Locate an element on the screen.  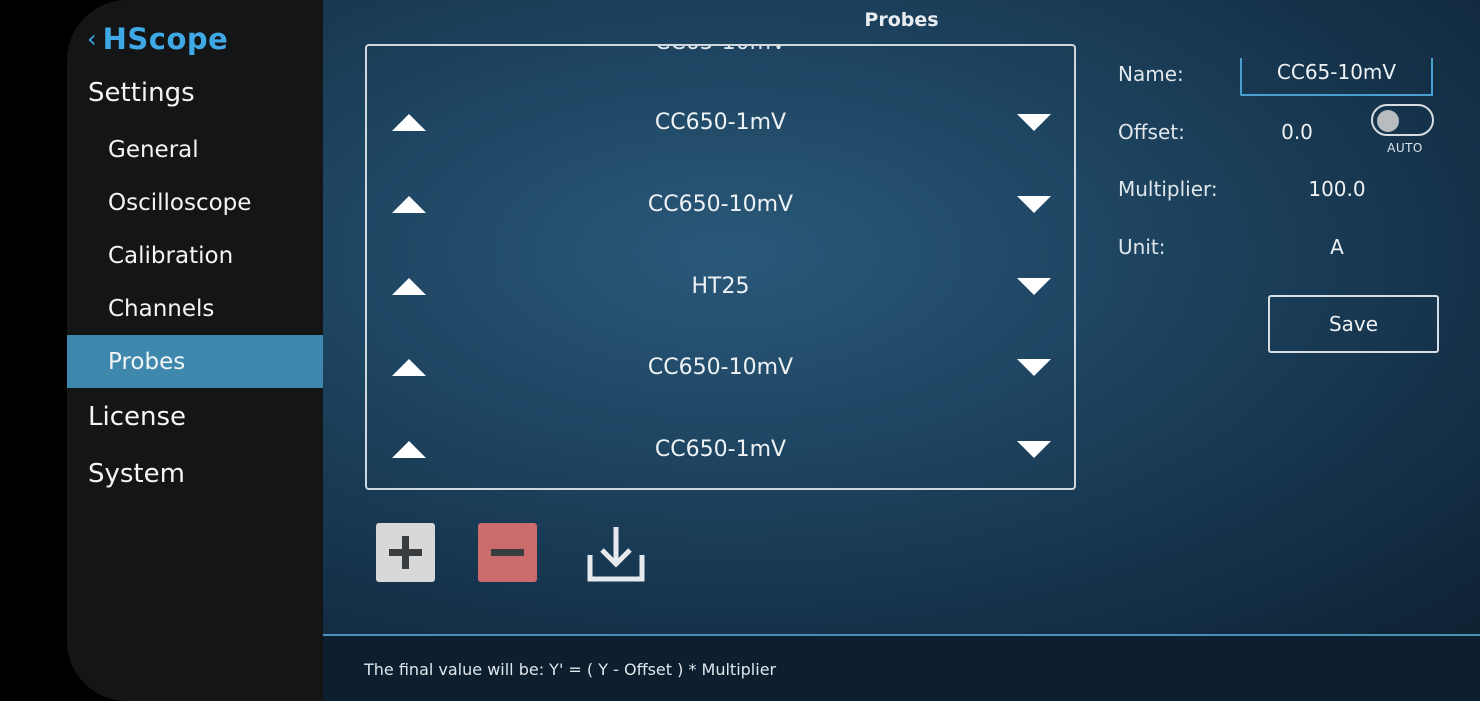
unit-label: Unit: is located at coordinates (1142, 247).